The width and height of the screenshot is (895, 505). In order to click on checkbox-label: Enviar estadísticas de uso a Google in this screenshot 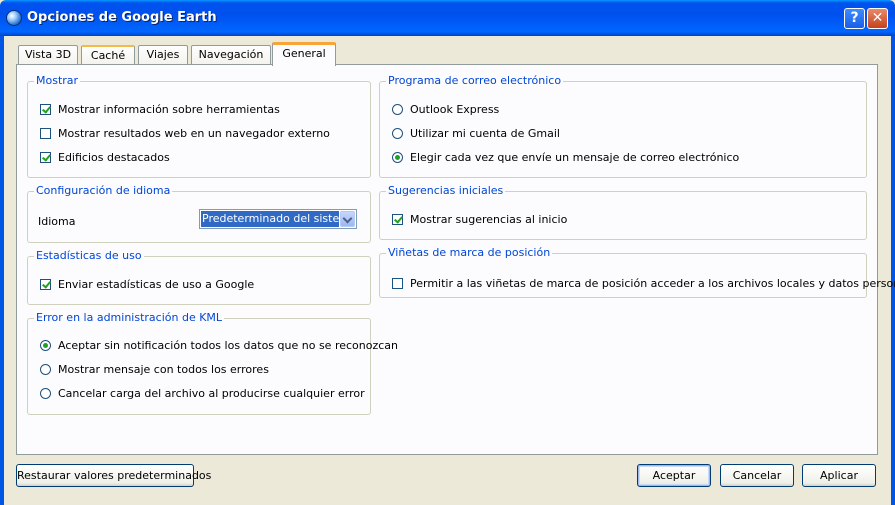, I will do `click(156, 284)`.